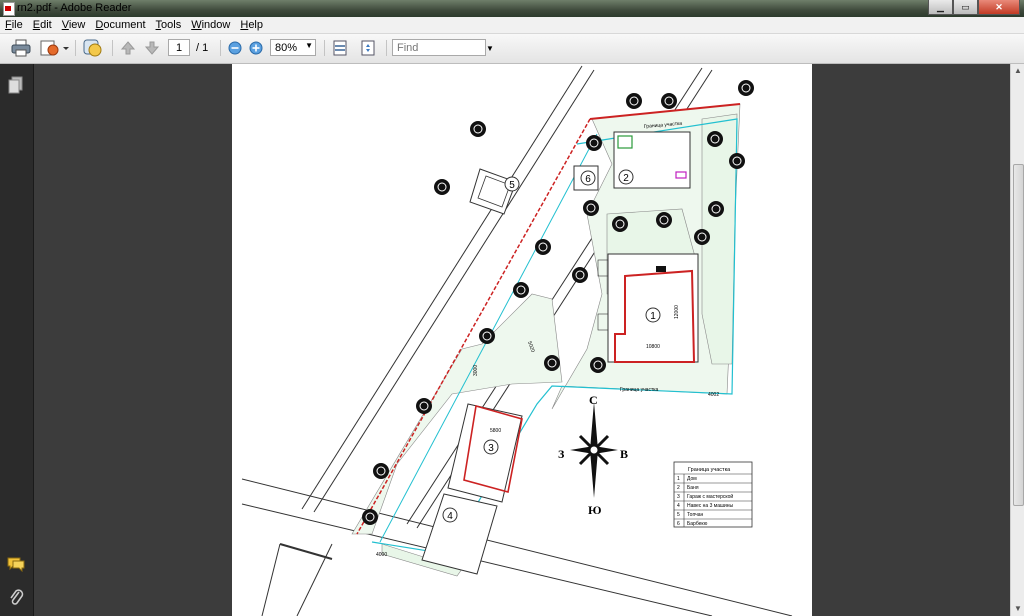 Image resolution: width=1024 pixels, height=616 pixels. What do you see at coordinates (710, 496) in the screenshot?
I see `legend-row-text: Гараж с мастерской` at bounding box center [710, 496].